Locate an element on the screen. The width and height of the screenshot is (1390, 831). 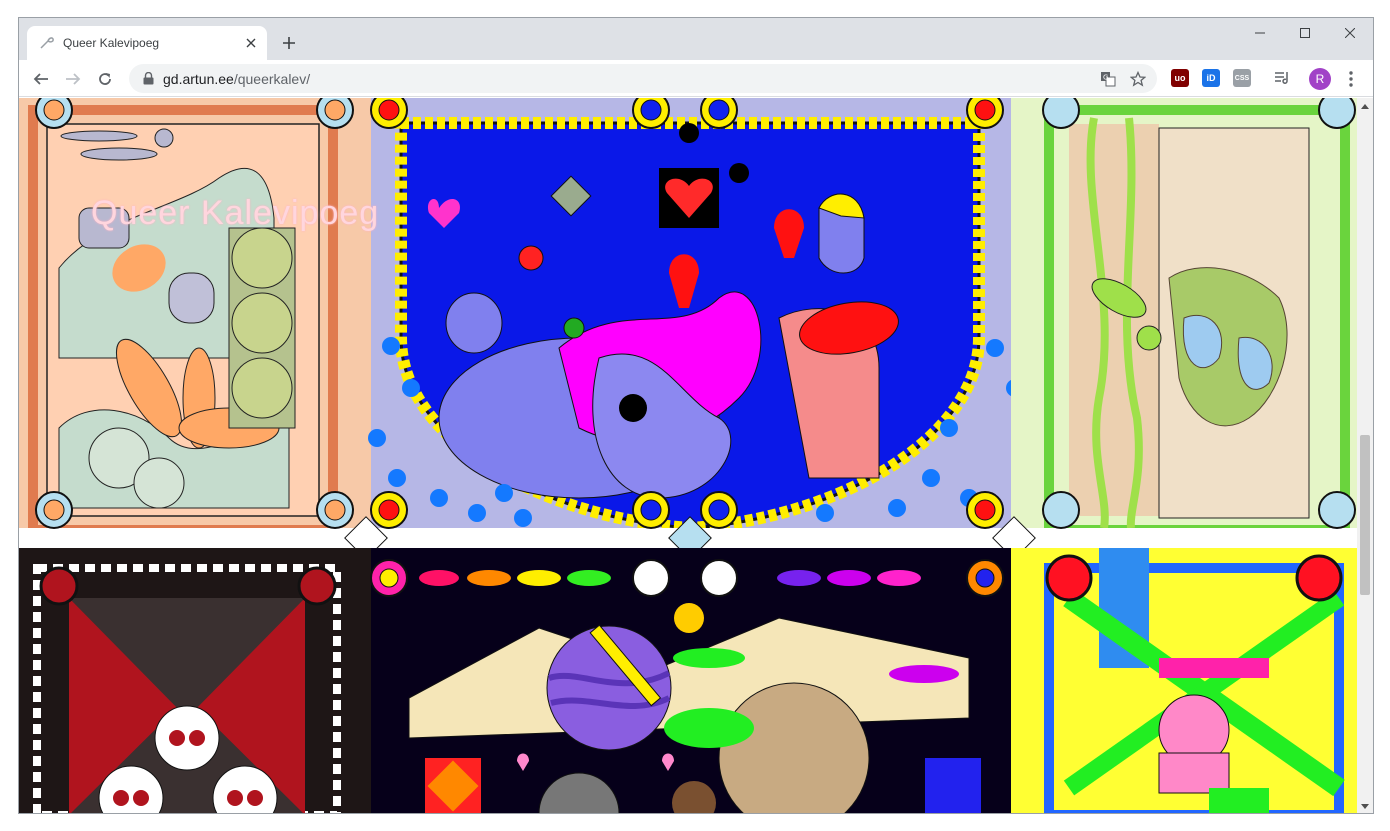
scroll-up-arrow-icon is located at coordinates (1365, 106).